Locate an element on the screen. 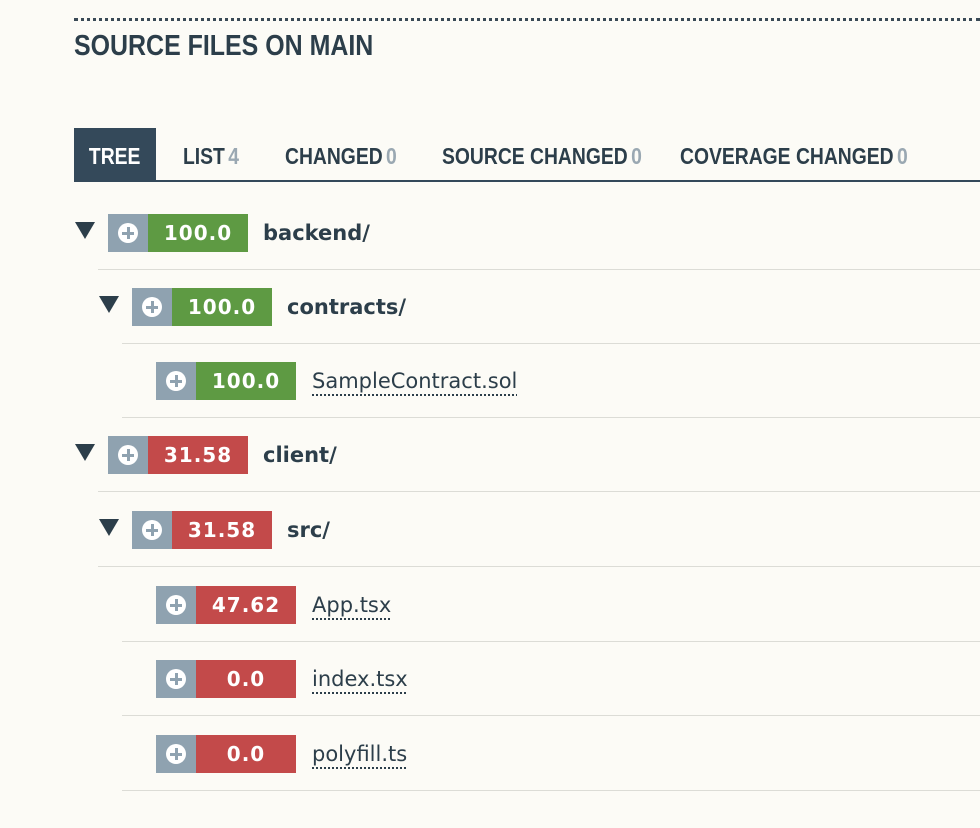 The height and width of the screenshot is (828, 980). tree-row-directory: 100.0 contracts/ is located at coordinates (539, 307).